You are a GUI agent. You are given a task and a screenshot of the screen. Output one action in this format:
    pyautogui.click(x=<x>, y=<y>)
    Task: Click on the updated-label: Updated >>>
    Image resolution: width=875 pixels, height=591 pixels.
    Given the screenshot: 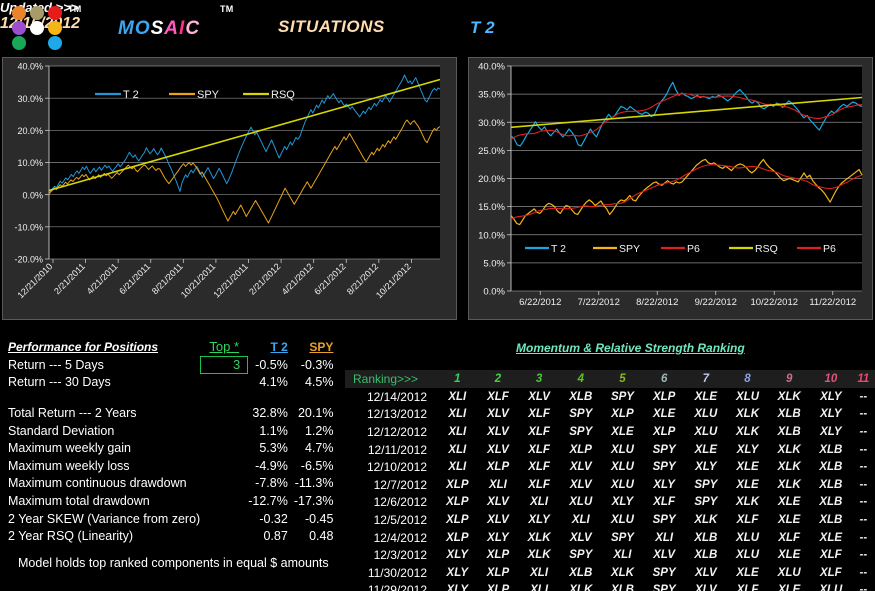 What is the action you would take?
    pyautogui.click(x=39, y=7)
    